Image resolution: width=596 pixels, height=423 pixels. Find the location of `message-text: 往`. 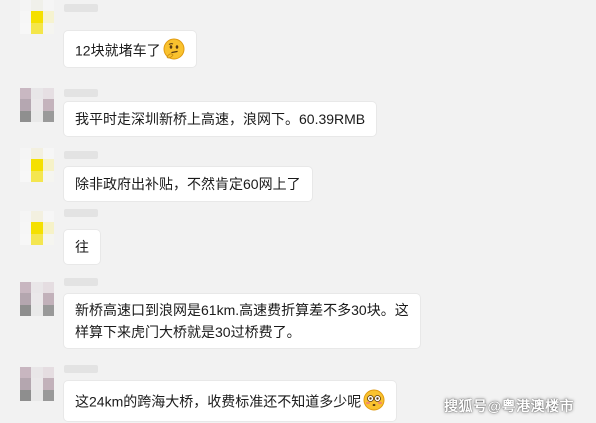

message-text: 往 is located at coordinates (82, 247).